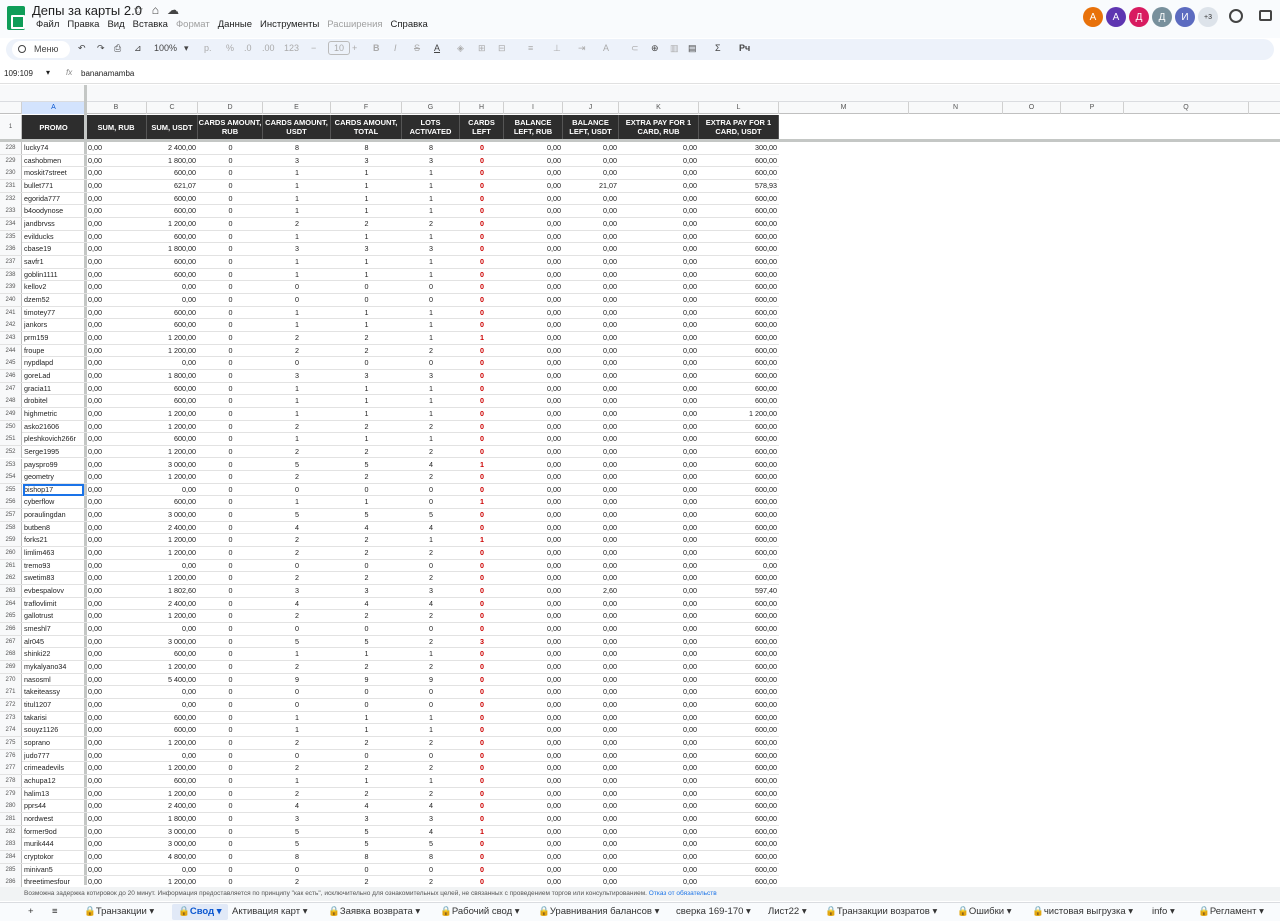 This screenshot has height=921, width=1280. Describe the element at coordinates (54, 806) in the screenshot. I see `table-cell: pprs44` at that location.